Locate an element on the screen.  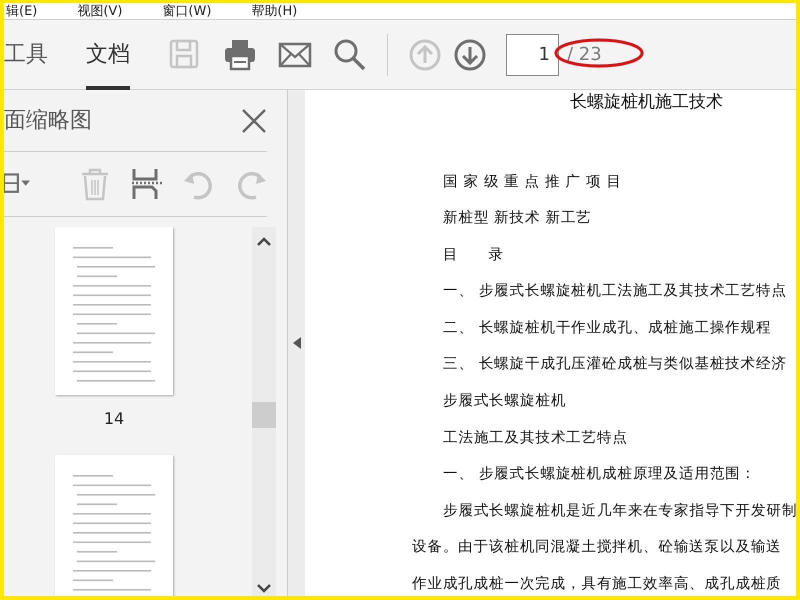
document-text: 工法施工及其技术工艺特点 is located at coordinates (536, 438).